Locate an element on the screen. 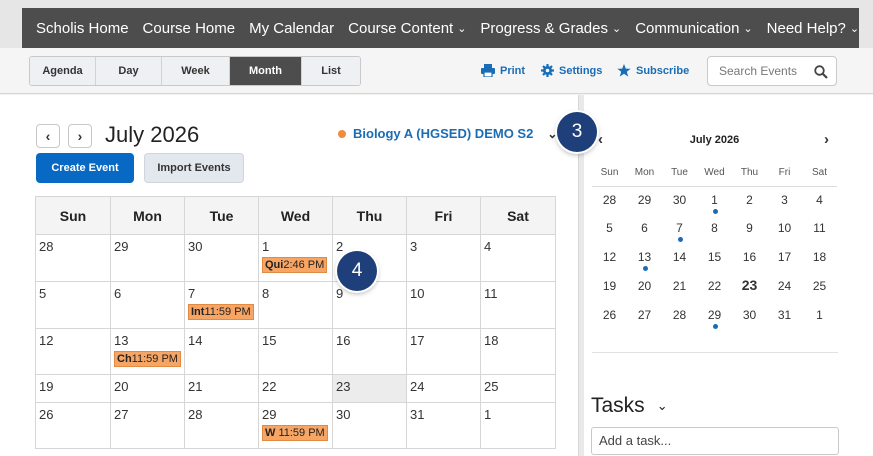 Image resolution: width=873 pixels, height=456 pixels. view-tab-agenda: Agenda is located at coordinates (63, 71).